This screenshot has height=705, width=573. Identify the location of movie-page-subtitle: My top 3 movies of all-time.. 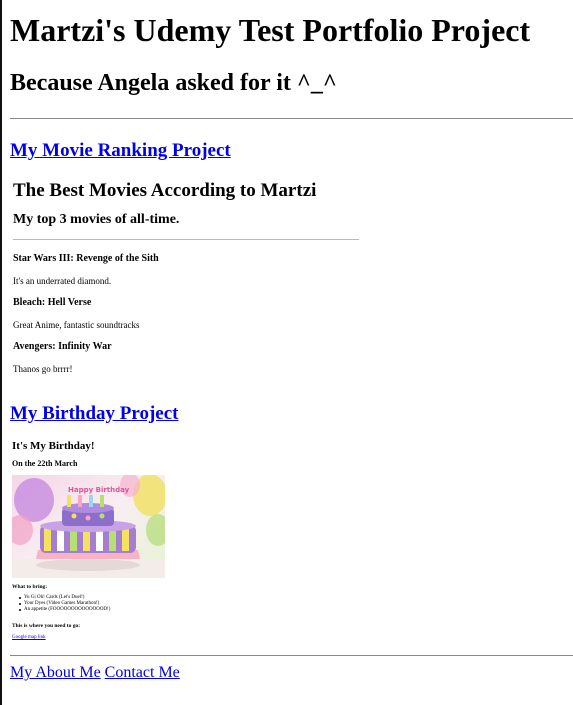
(96, 219).